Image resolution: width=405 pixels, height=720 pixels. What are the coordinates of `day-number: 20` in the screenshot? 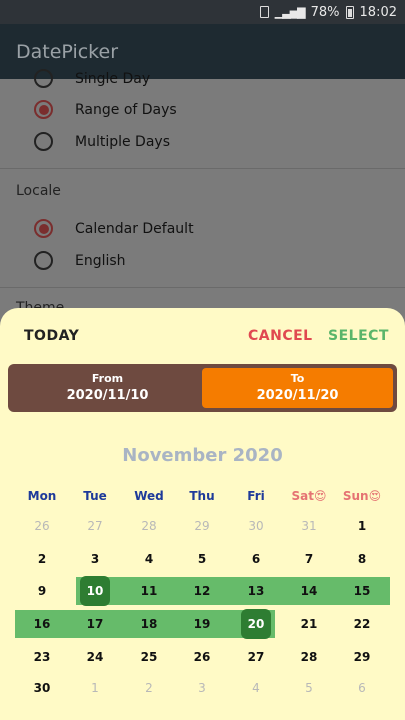 It's located at (256, 624).